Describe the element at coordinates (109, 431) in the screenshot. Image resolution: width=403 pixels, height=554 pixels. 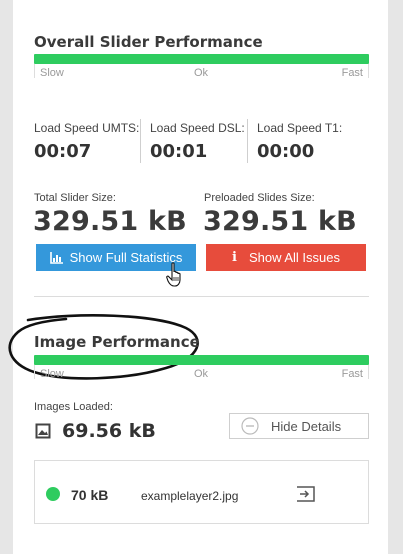
I see `images-loaded-value: 69.56 kB` at that location.